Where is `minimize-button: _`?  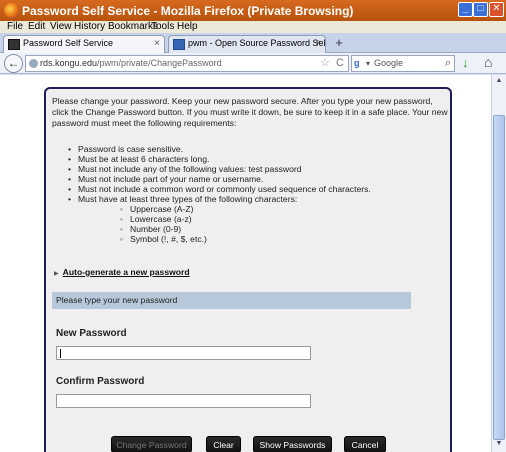
minimize-button: _ is located at coordinates (465, 9).